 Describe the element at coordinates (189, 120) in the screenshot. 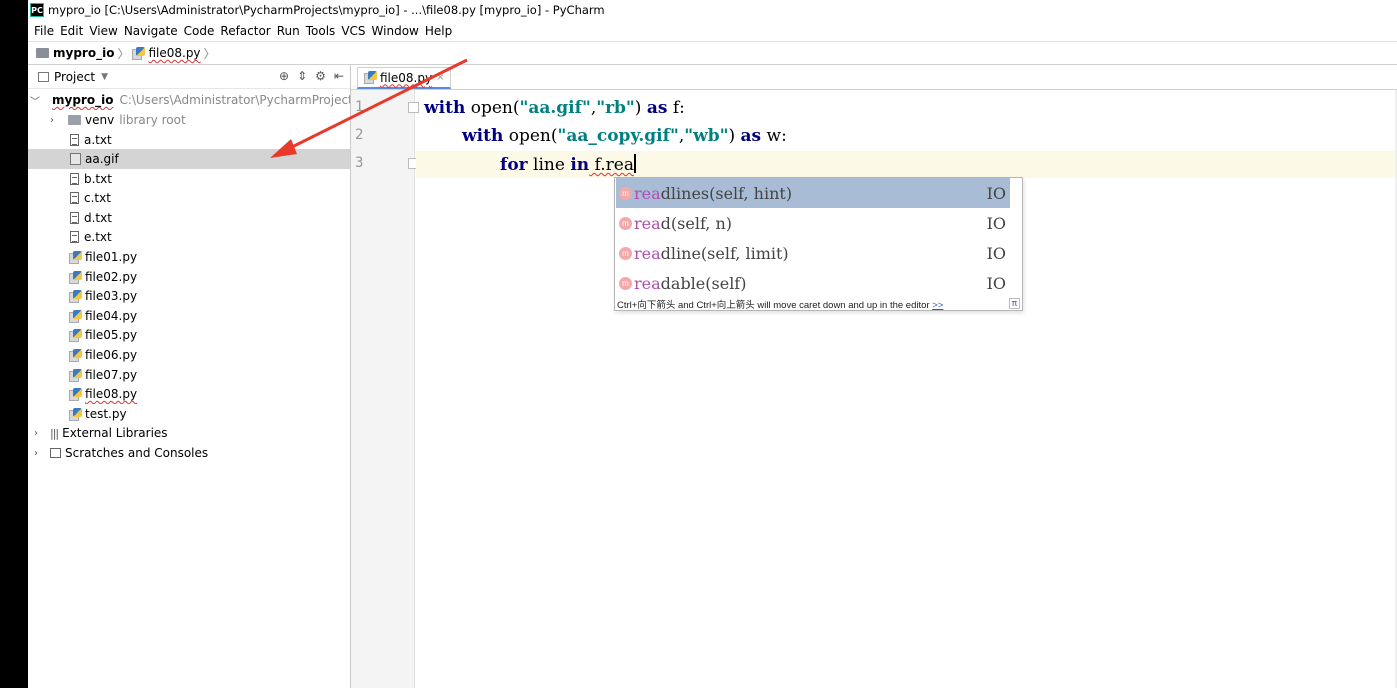

I see `tree-item-venv: › venv library root` at that location.